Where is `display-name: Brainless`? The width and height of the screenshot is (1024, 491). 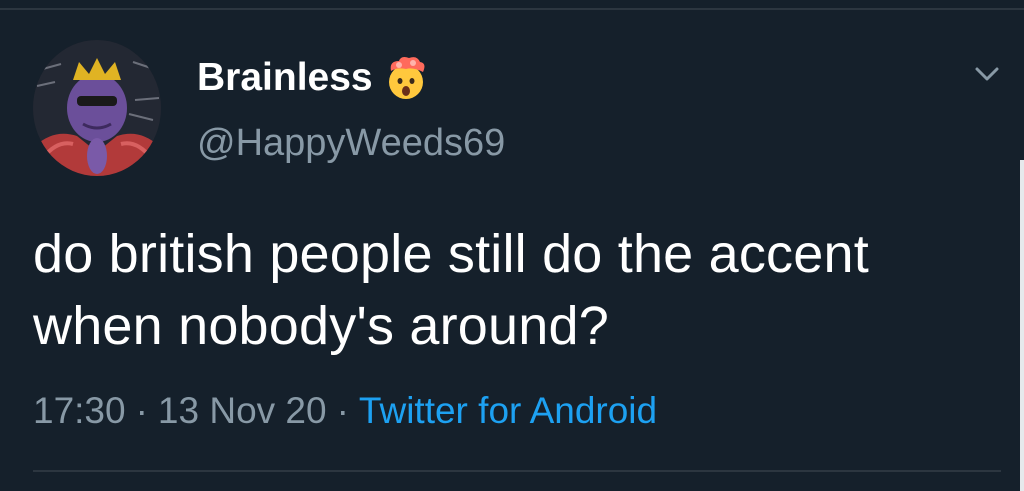
display-name: Brainless is located at coordinates (313, 78).